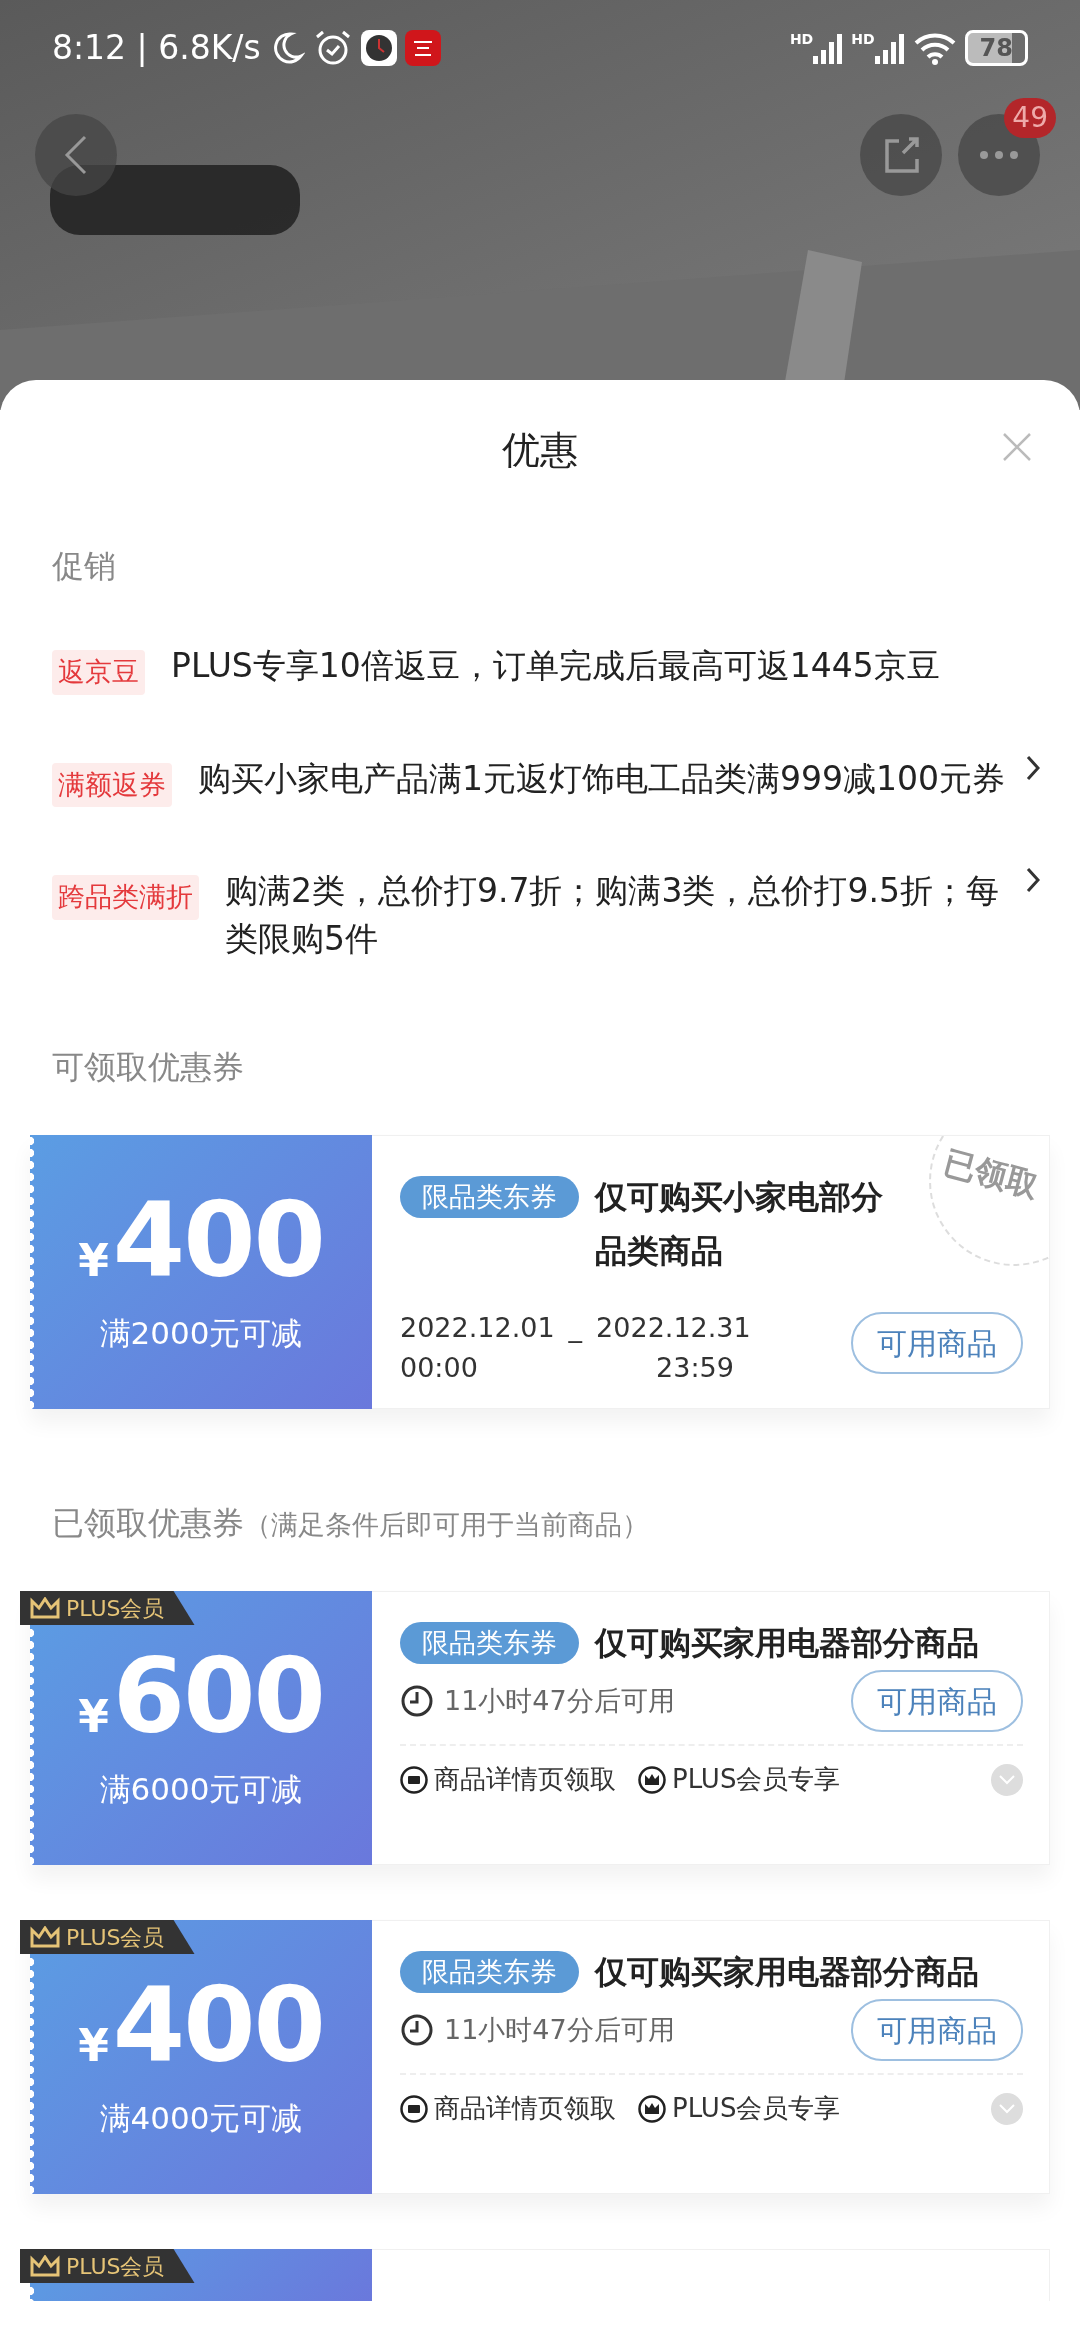 This screenshot has width=1080, height=2340. Describe the element at coordinates (439, 1368) in the screenshot. I see `start-time: 00:00` at that location.